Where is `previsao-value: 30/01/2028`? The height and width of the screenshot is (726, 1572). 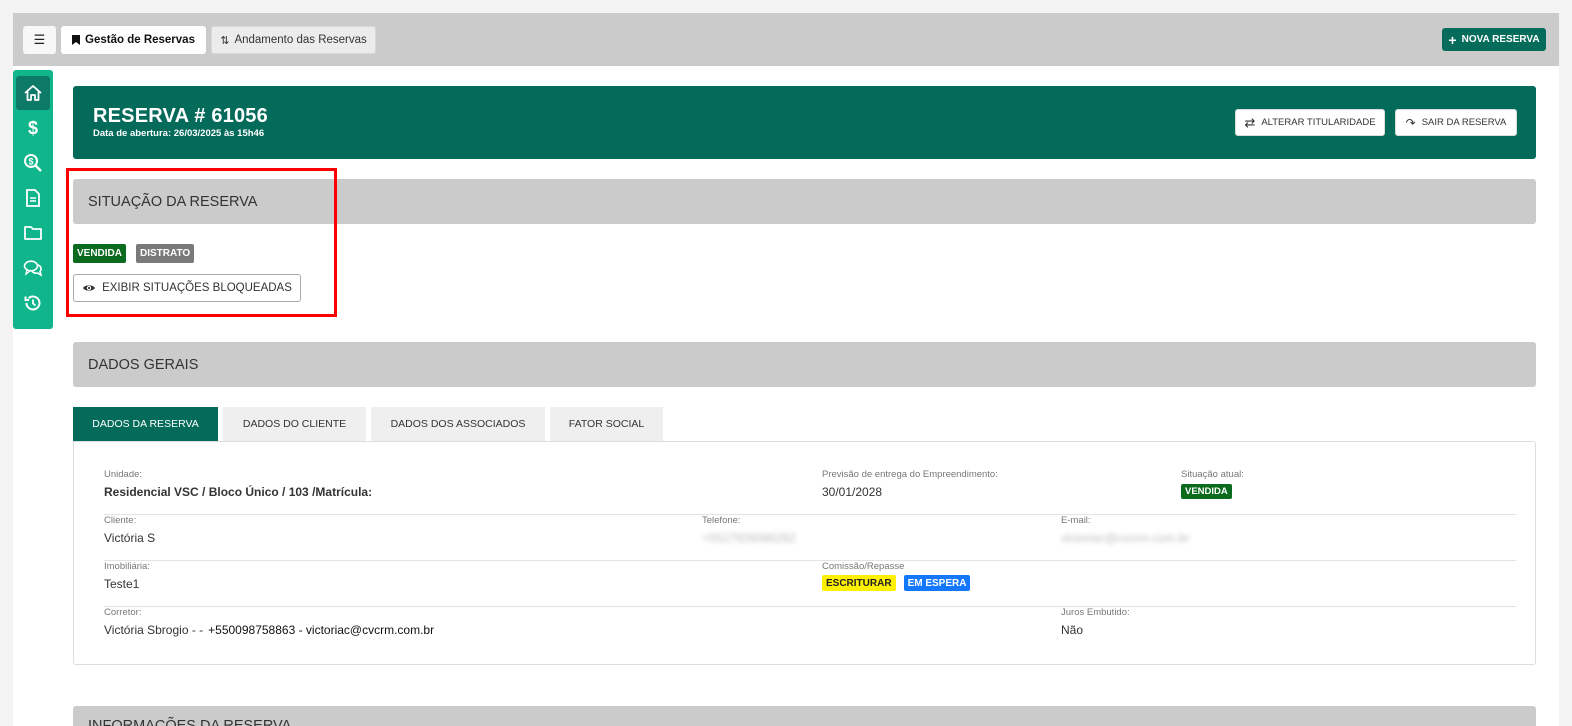
previsao-value: 30/01/2028 is located at coordinates (852, 492).